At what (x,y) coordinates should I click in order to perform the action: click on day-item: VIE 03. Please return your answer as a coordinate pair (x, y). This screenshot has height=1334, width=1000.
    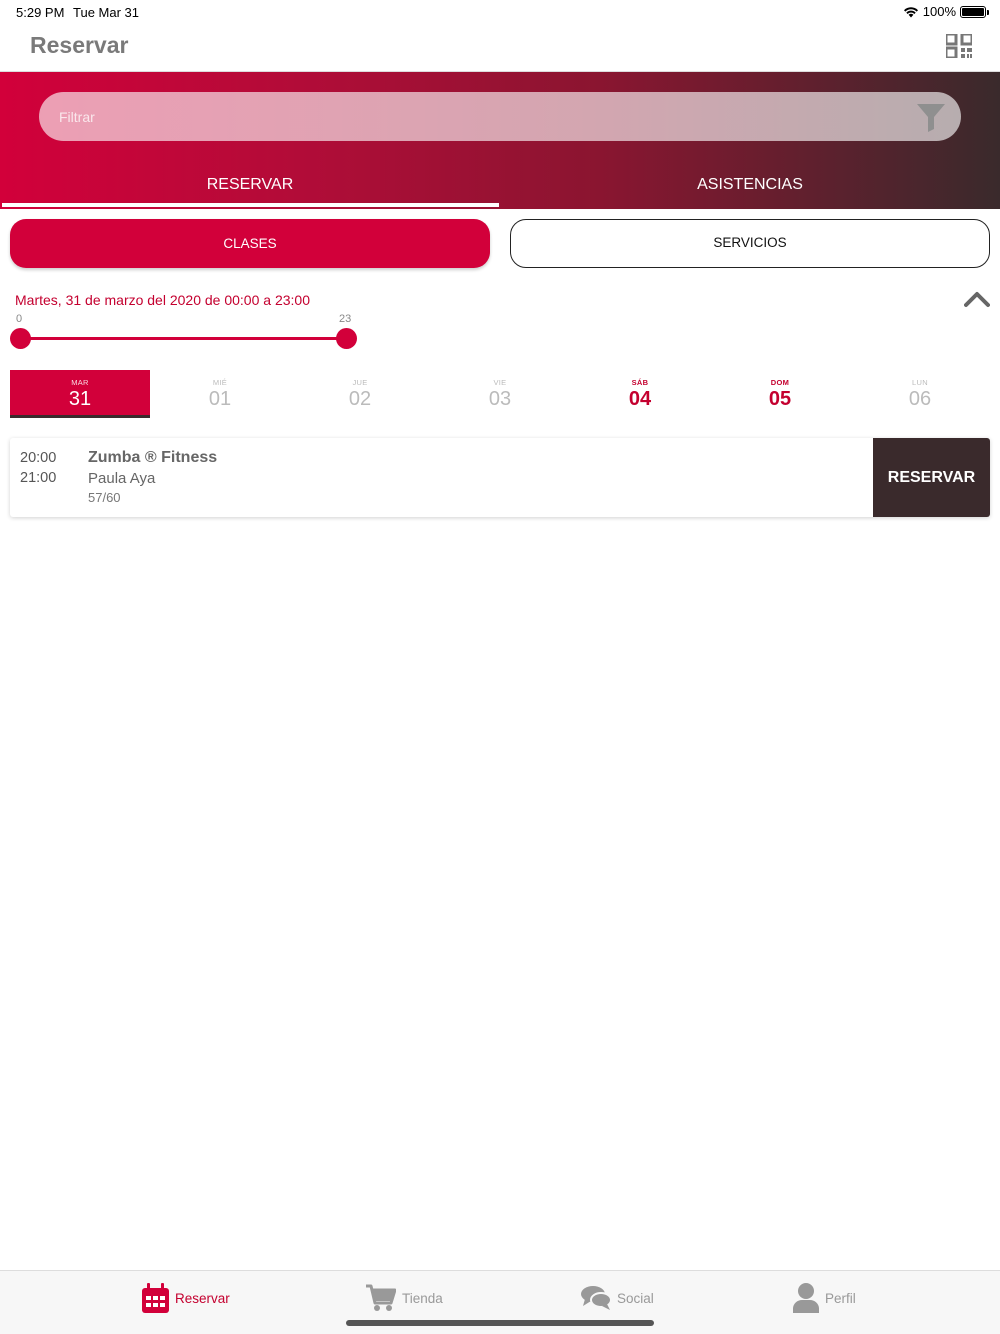
    Looking at the image, I should click on (500, 394).